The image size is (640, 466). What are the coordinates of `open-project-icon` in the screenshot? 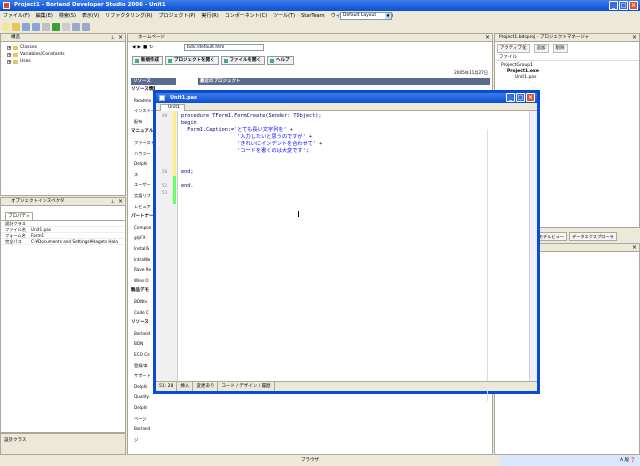 It's located at (46, 26).